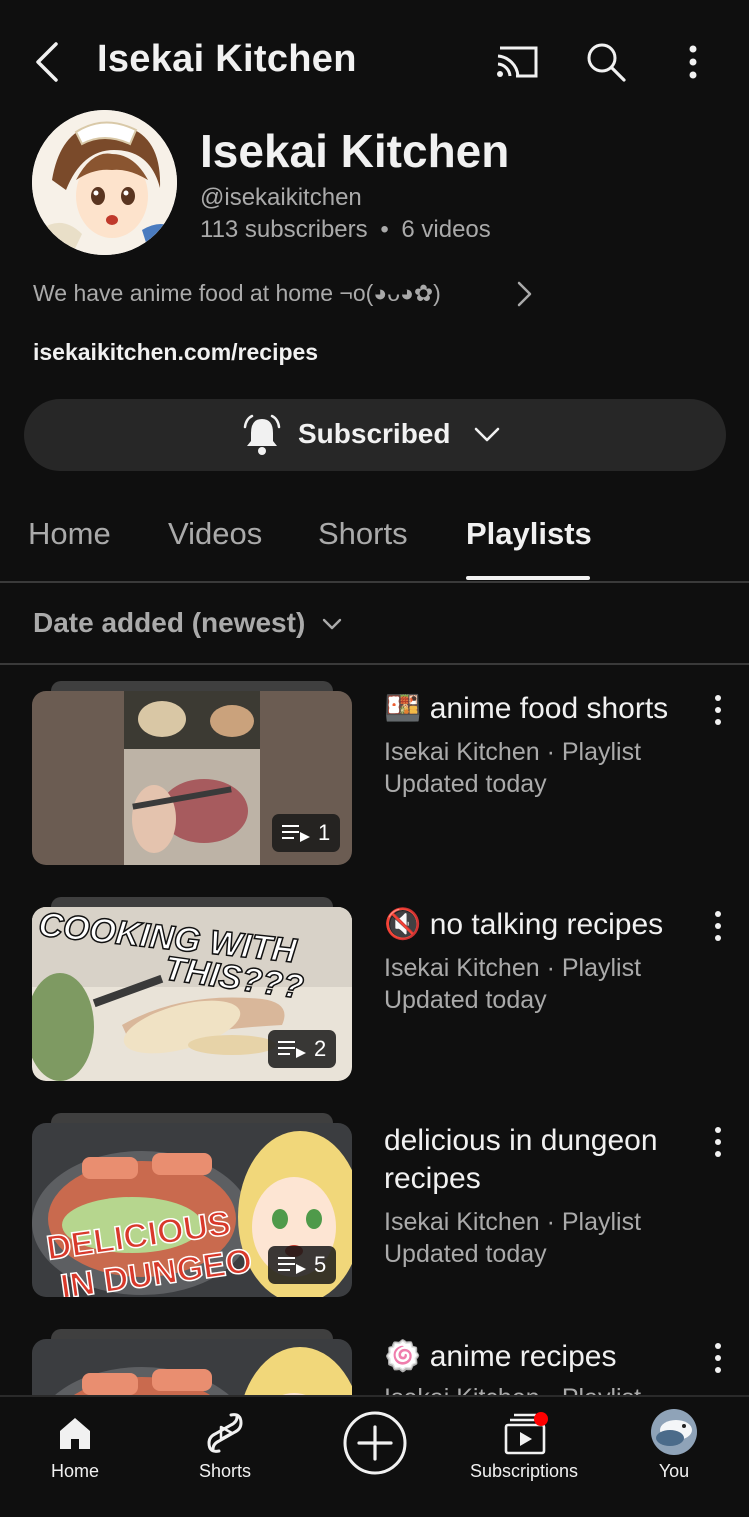 The image size is (749, 1517). Describe the element at coordinates (674, 1471) in the screenshot. I see `nav-you-label: You` at that location.